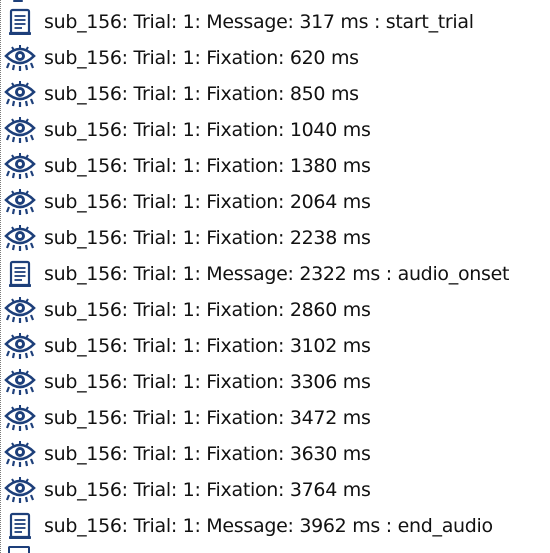 This screenshot has height=553, width=550. Describe the element at coordinates (207, 490) in the screenshot. I see `tree-item-label: sub_156: Trial: 1: Fixation: 3764 ms` at that location.